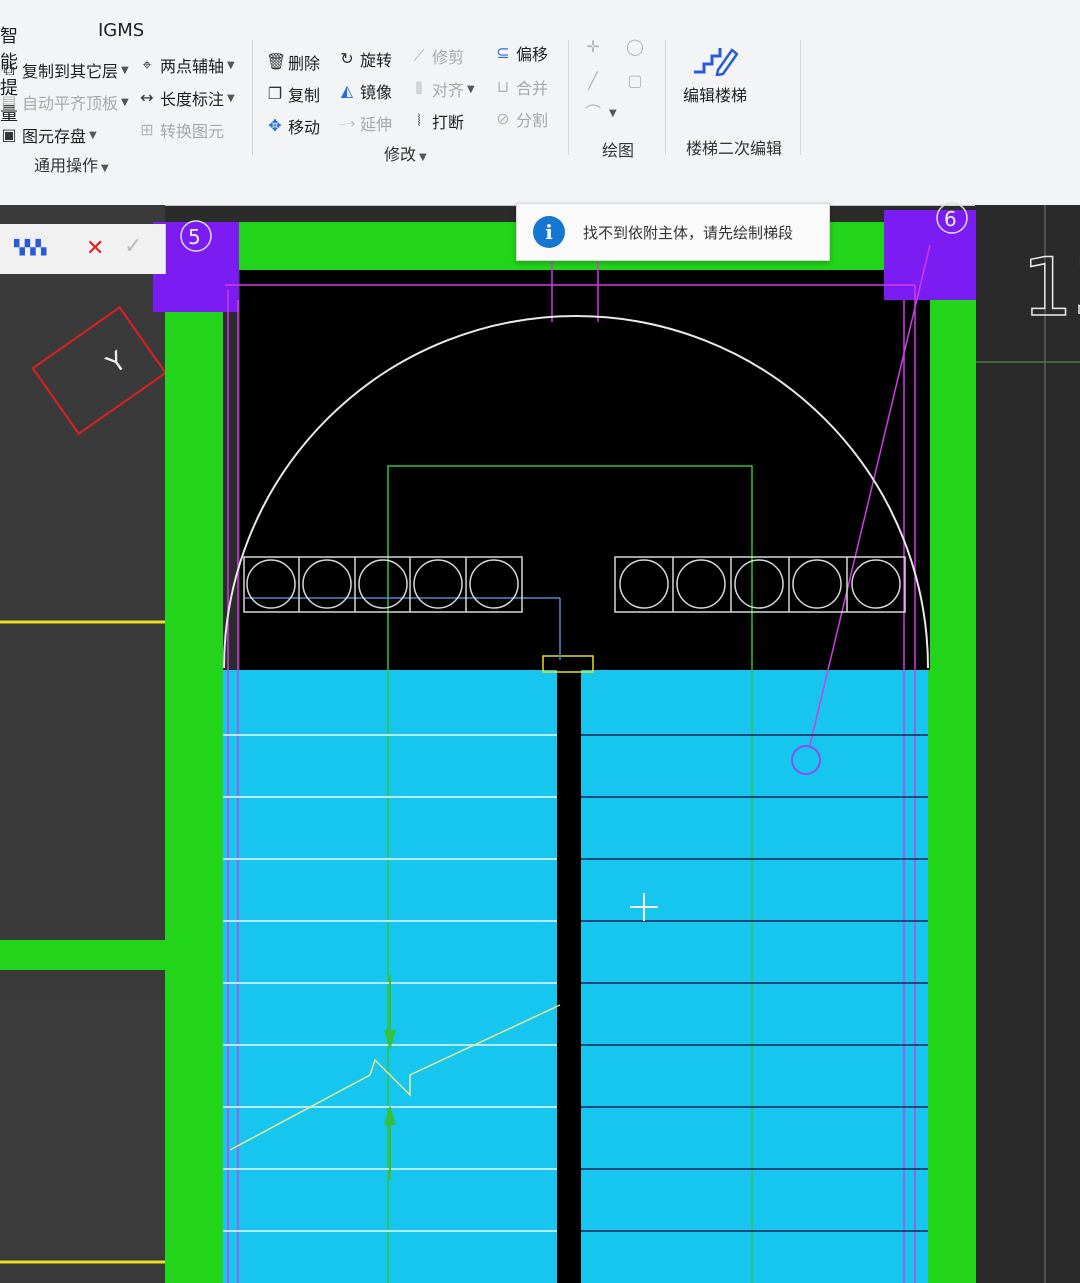 This screenshot has height=1283, width=1080. What do you see at coordinates (1051, 287) in the screenshot?
I see `axis-label-13: 13` at bounding box center [1051, 287].